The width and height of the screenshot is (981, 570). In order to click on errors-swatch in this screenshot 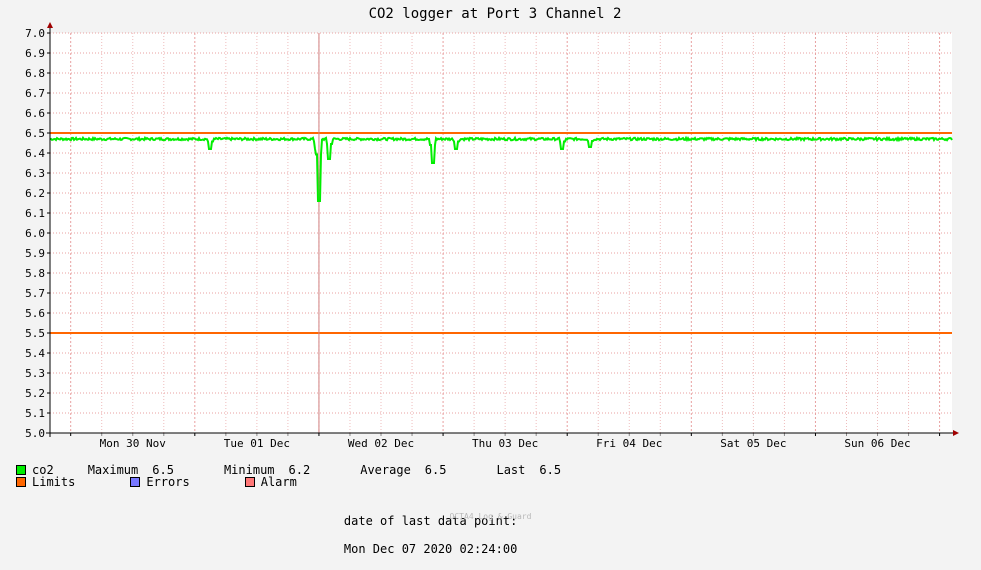, I will do `click(135, 482)`.